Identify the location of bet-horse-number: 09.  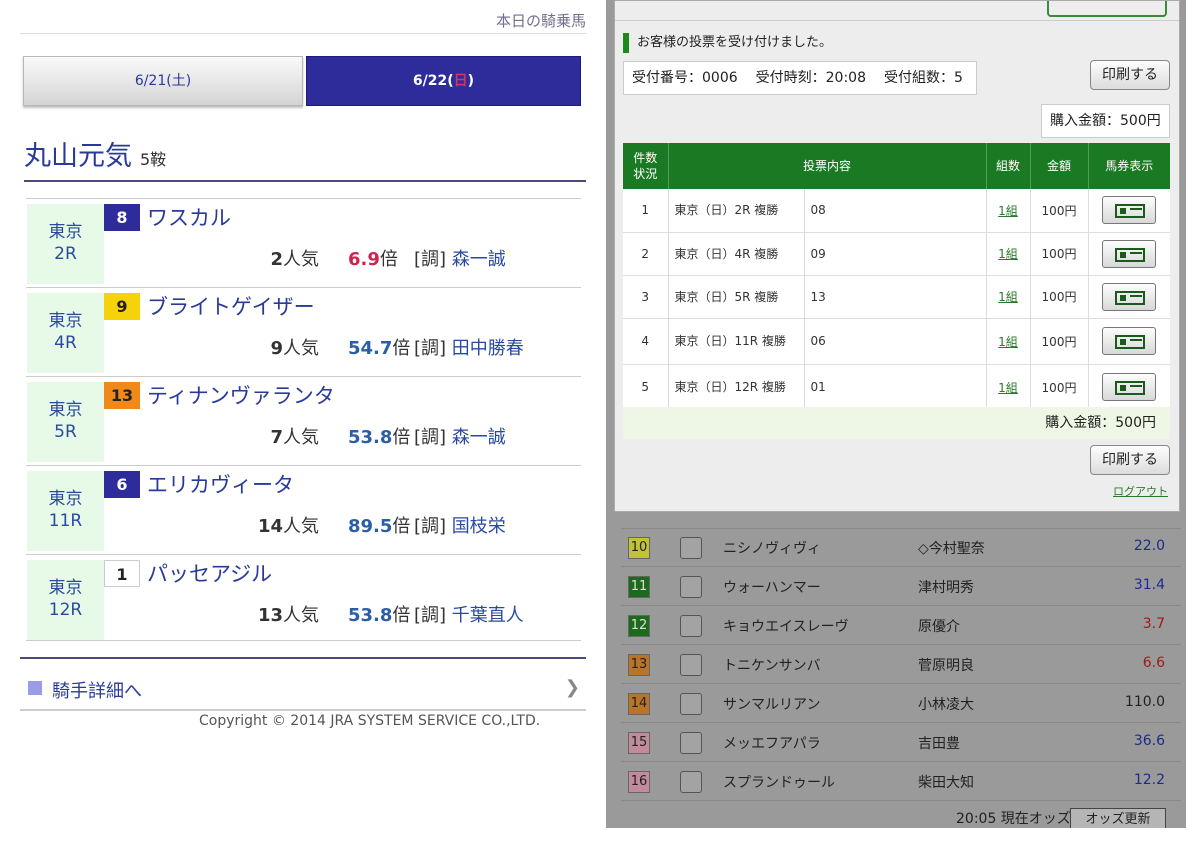
(895, 254).